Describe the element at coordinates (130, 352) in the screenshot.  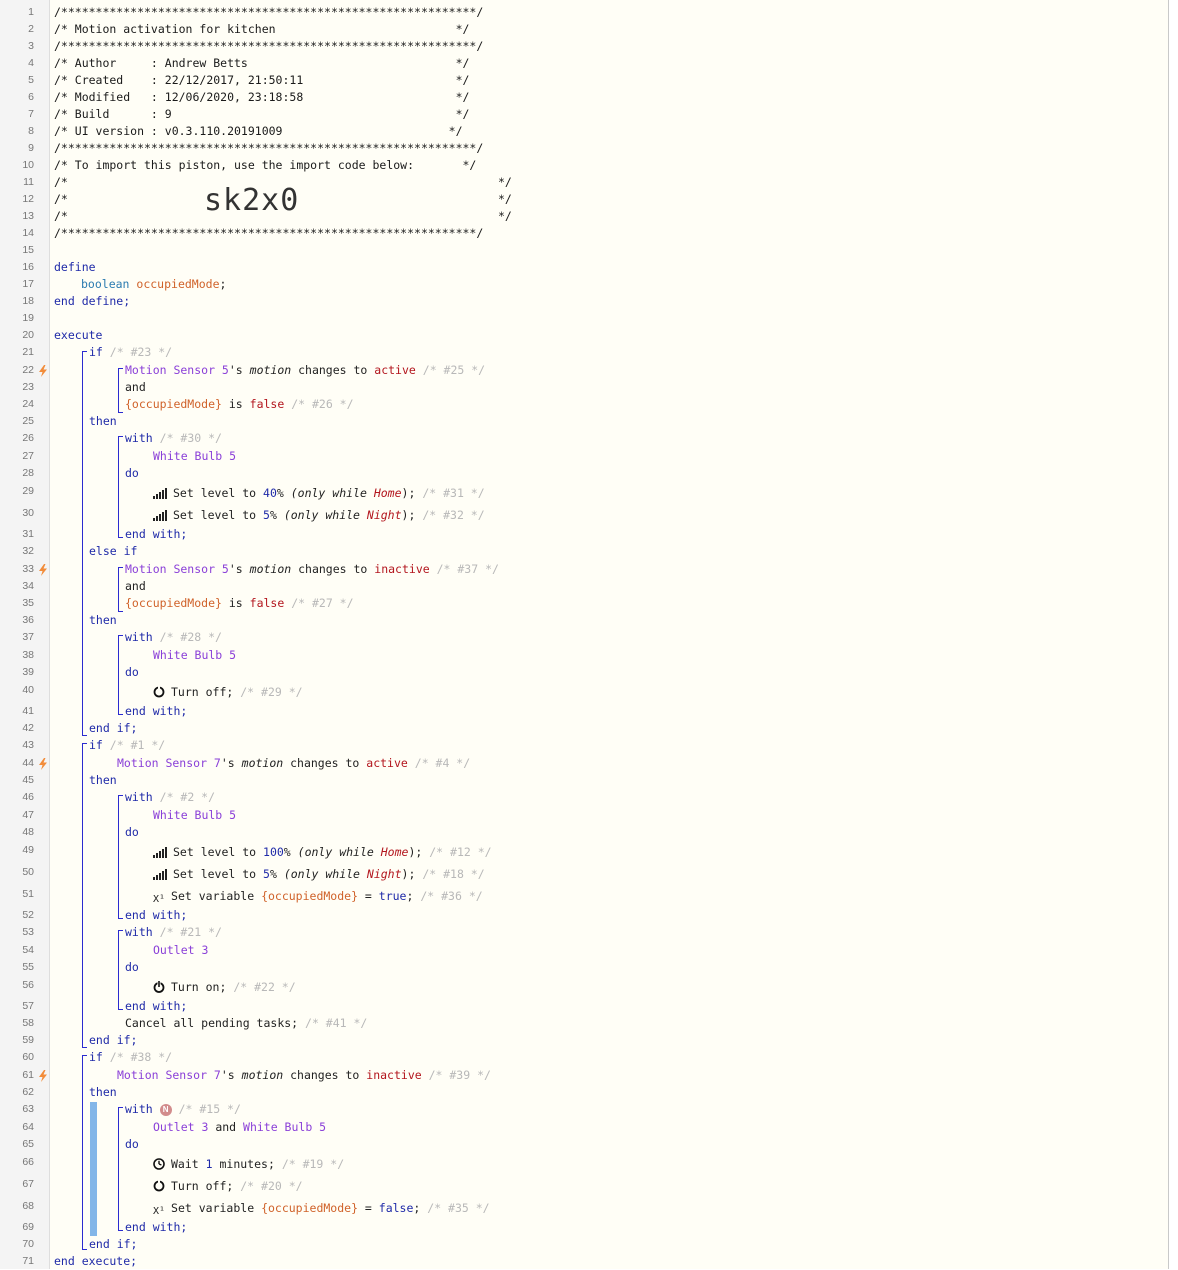
I see `if-23: if /* #23 */` at that location.